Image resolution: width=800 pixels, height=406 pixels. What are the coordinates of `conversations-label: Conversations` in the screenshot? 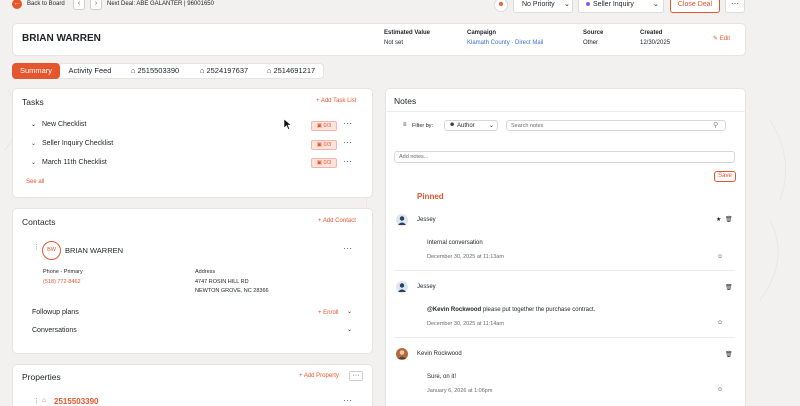 It's located at (54, 330).